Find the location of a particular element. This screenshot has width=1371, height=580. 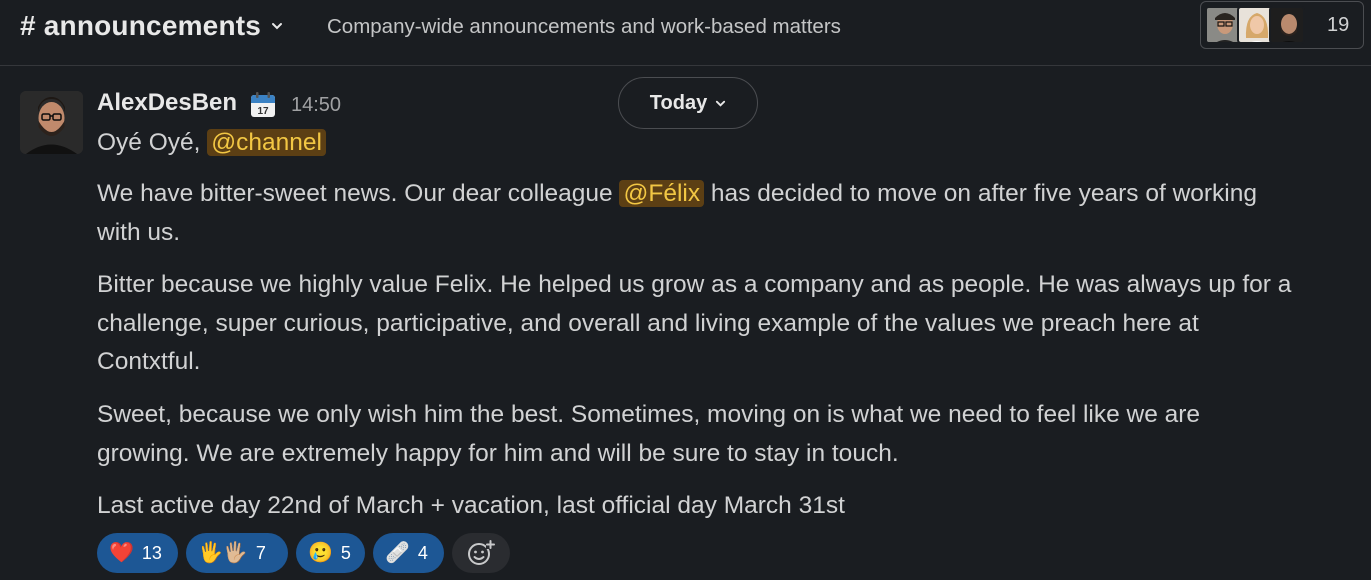

add-reaction-button is located at coordinates (481, 553).